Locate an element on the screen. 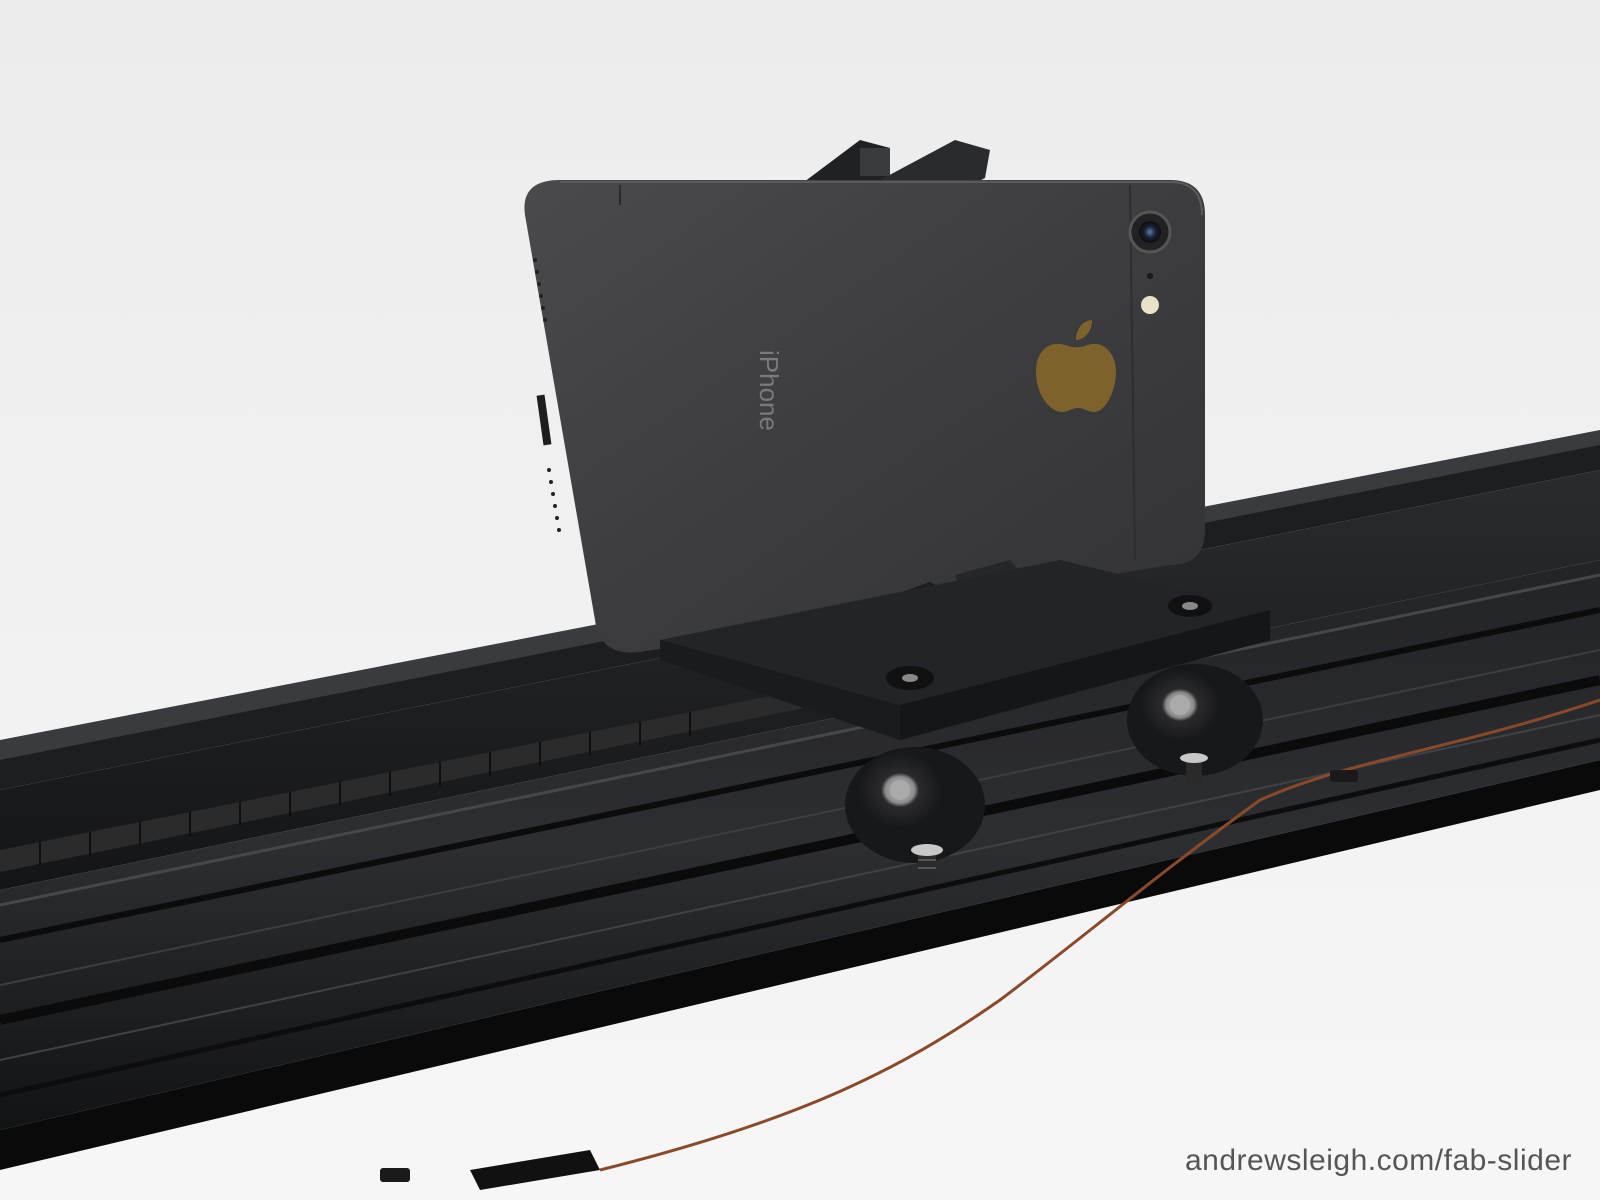 The height and width of the screenshot is (1200, 1600). flash-icon is located at coordinates (1150, 305).